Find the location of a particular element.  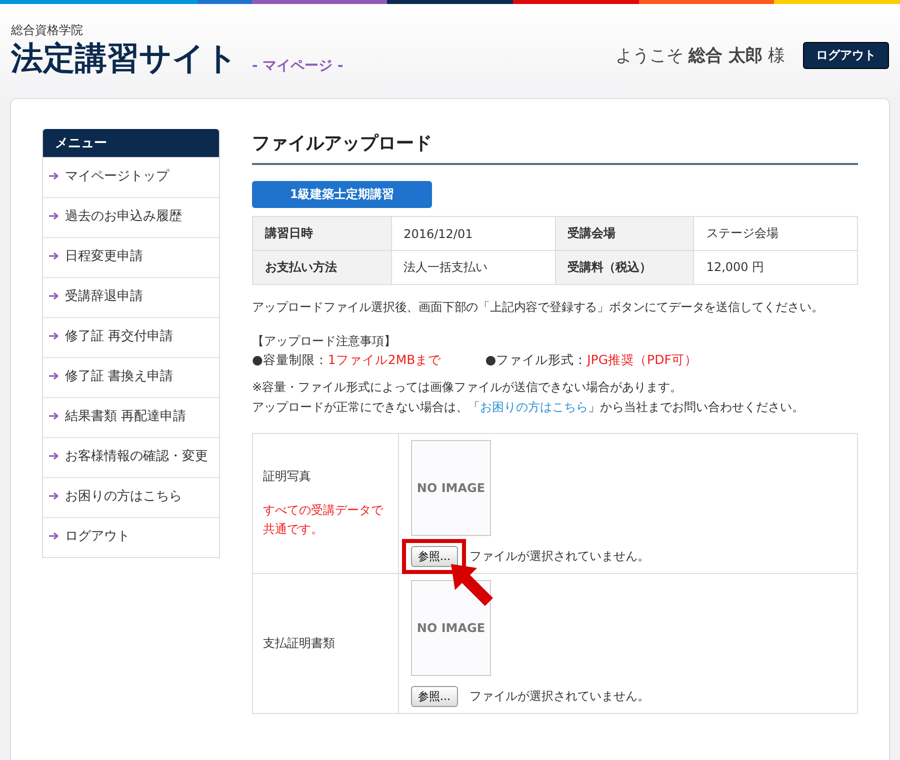

menu-item: お困りの方はこちら is located at coordinates (131, 497).